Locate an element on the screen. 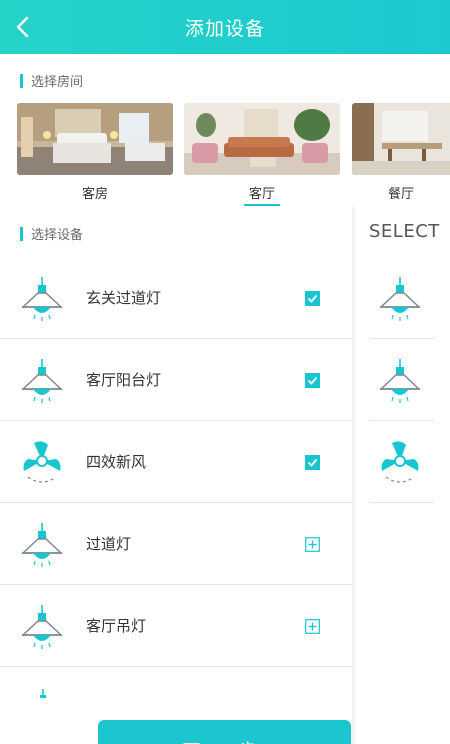 This screenshot has height=744, width=450. page-title: 添加设备 is located at coordinates (224, 28).